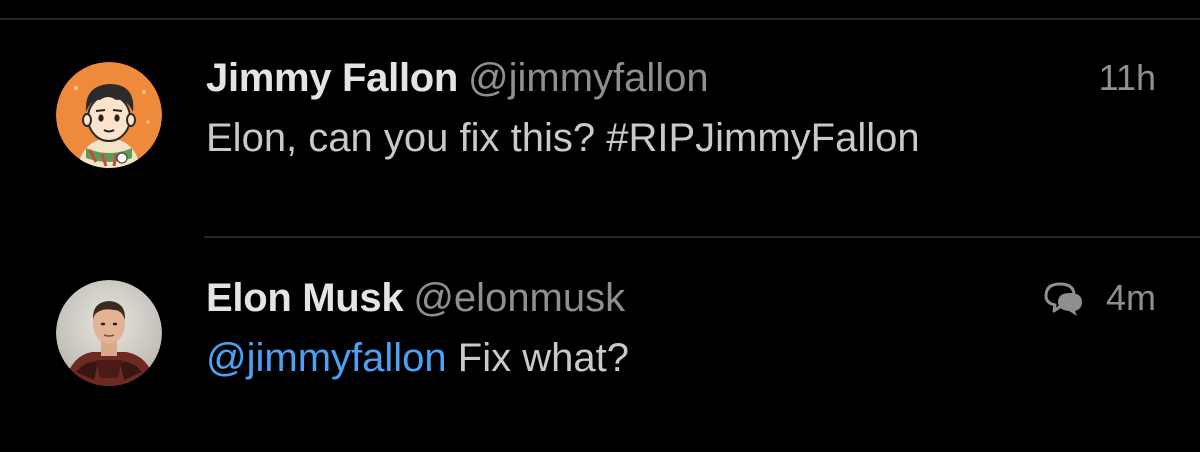  What do you see at coordinates (588, 78) in the screenshot?
I see `user-handle: @jimmyfallon` at bounding box center [588, 78].